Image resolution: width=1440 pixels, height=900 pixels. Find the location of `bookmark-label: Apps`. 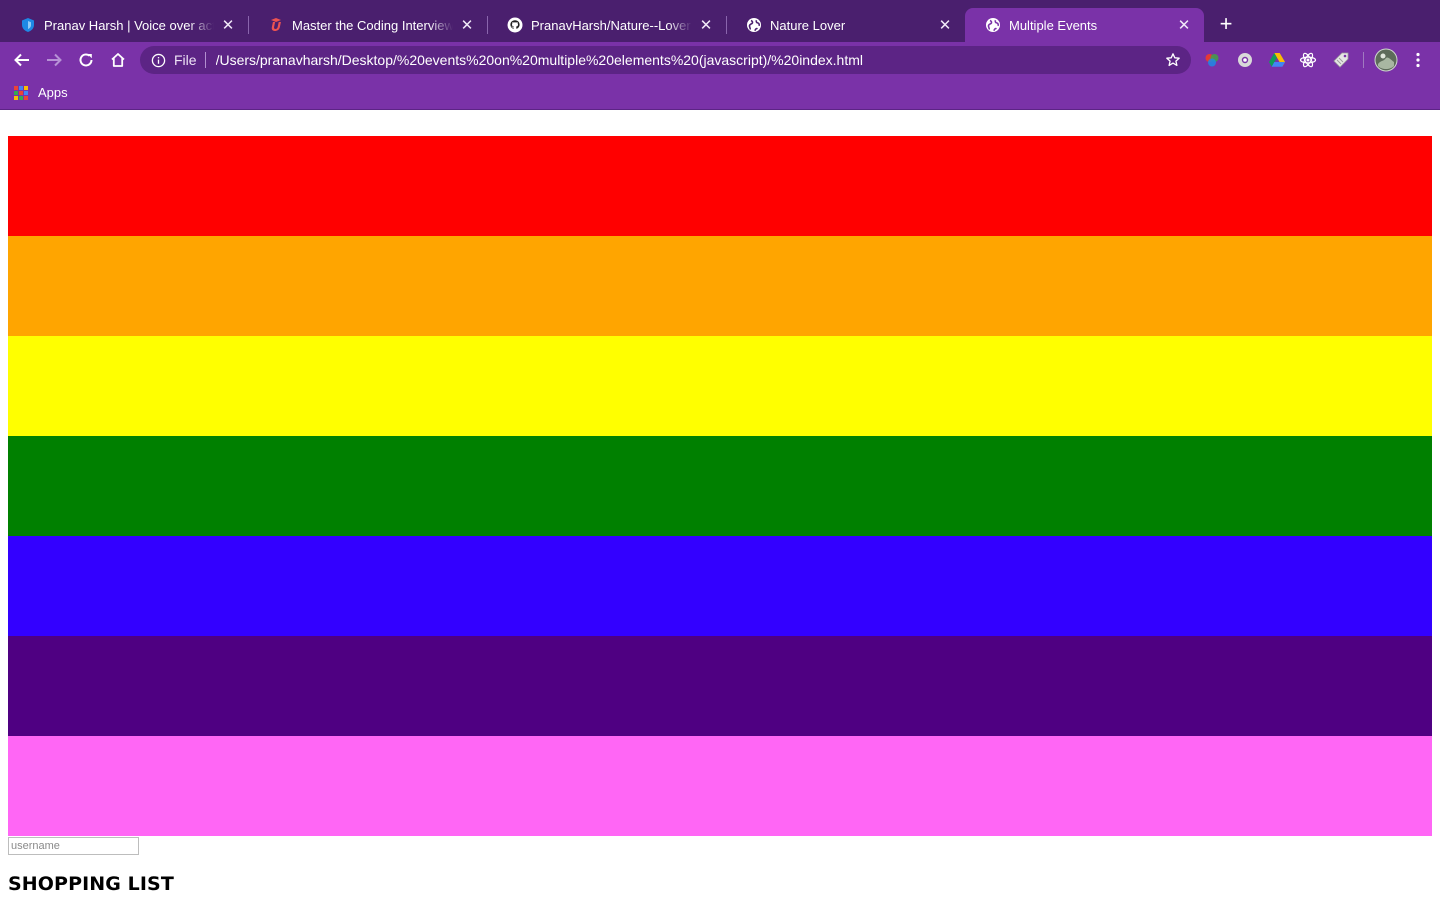

bookmark-label: Apps is located at coordinates (53, 92).